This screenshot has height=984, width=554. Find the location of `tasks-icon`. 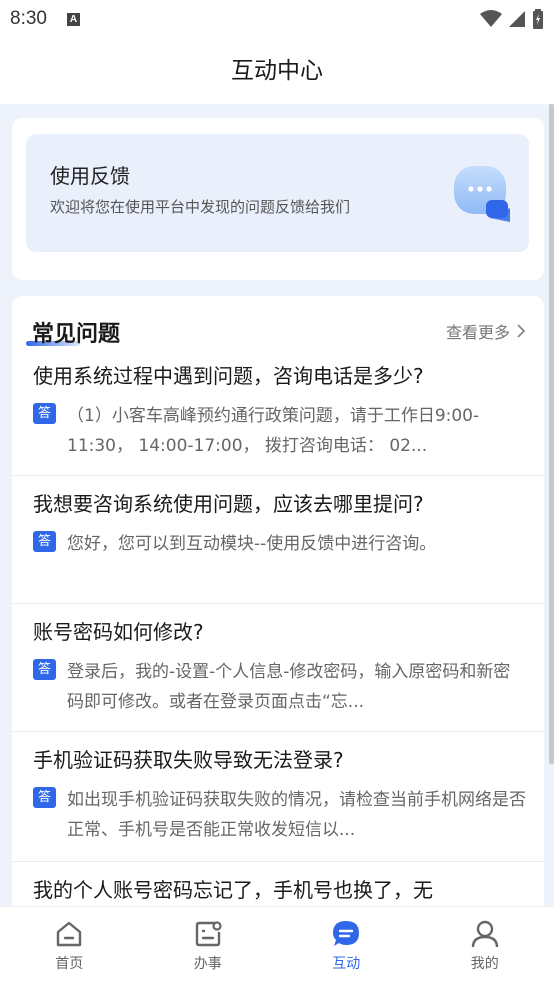

tasks-icon is located at coordinates (208, 934).